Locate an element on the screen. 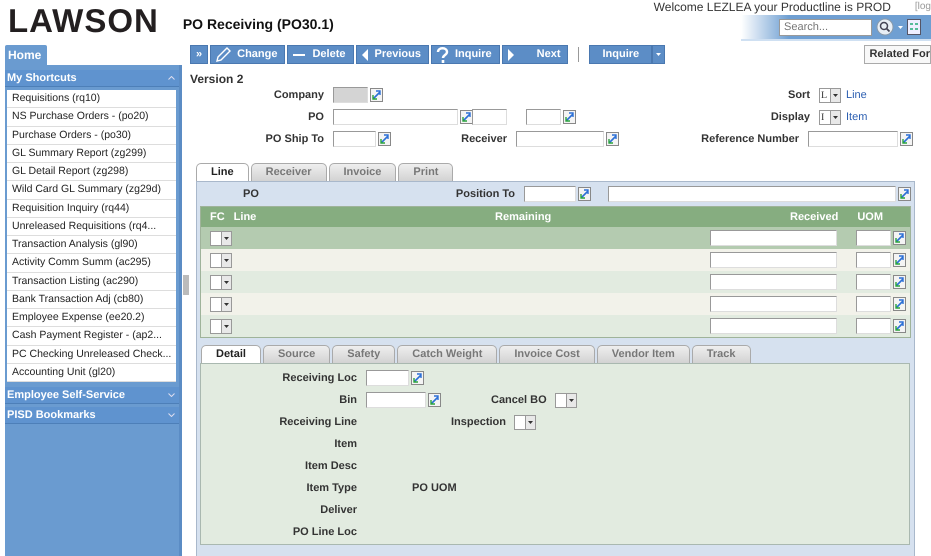 The height and width of the screenshot is (556, 931). field-value: Line is located at coordinates (856, 95).